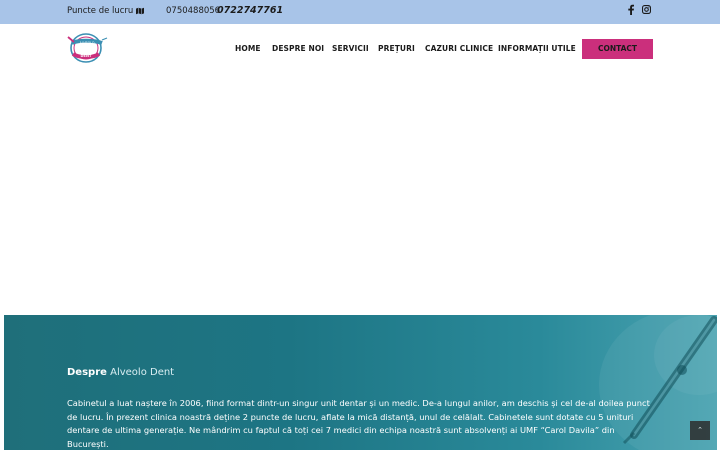  What do you see at coordinates (617, 49) in the screenshot?
I see `contact-button: CONTACT` at bounding box center [617, 49].